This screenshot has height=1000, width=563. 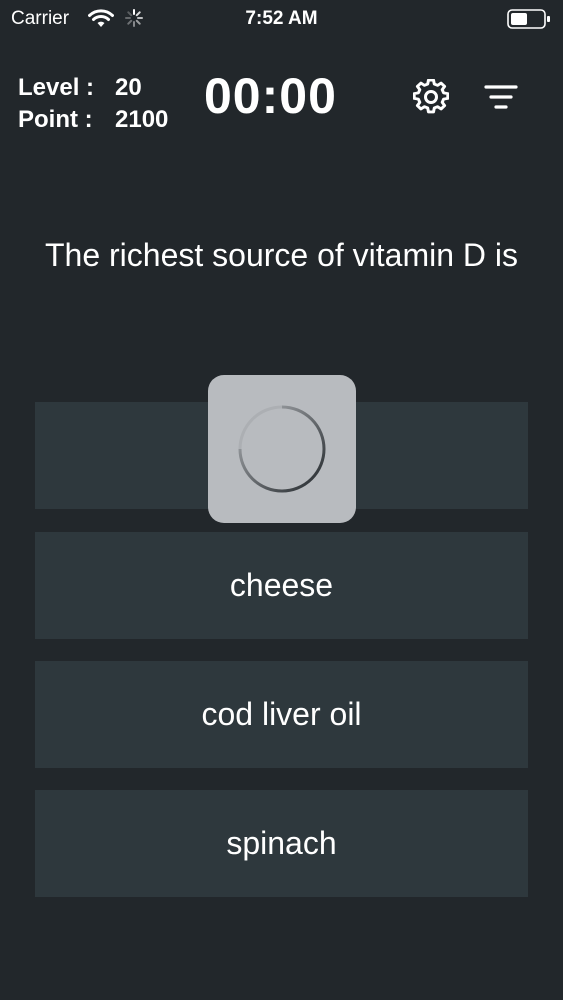 I want to click on score-panel: Level : 20 Point : 2100, so click(x=93, y=104).